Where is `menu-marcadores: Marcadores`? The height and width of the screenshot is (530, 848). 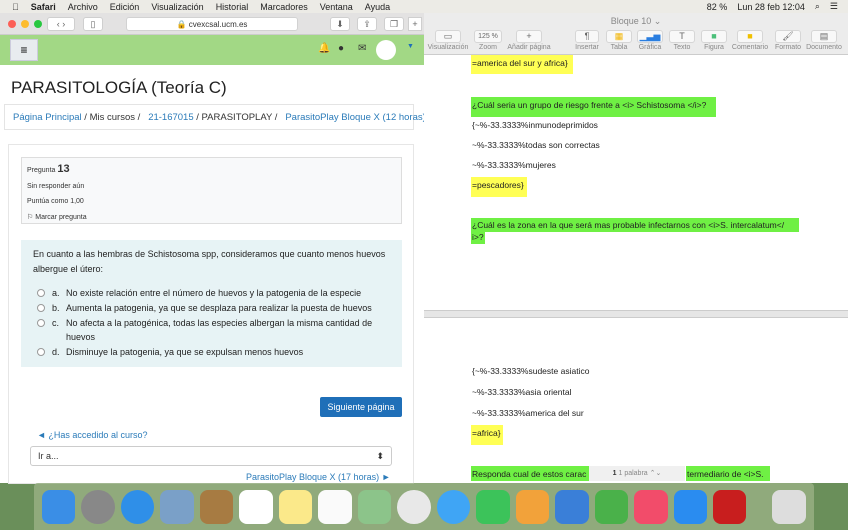 menu-marcadores: Marcadores is located at coordinates (284, 7).